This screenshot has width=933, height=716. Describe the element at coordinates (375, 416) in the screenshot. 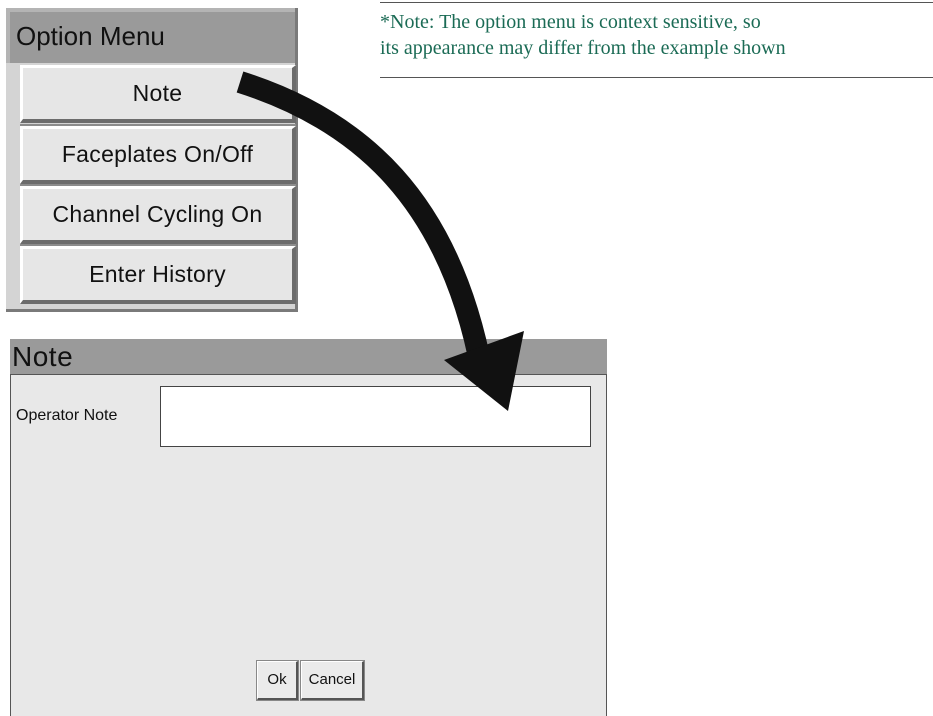

I see `operator-note-input` at that location.